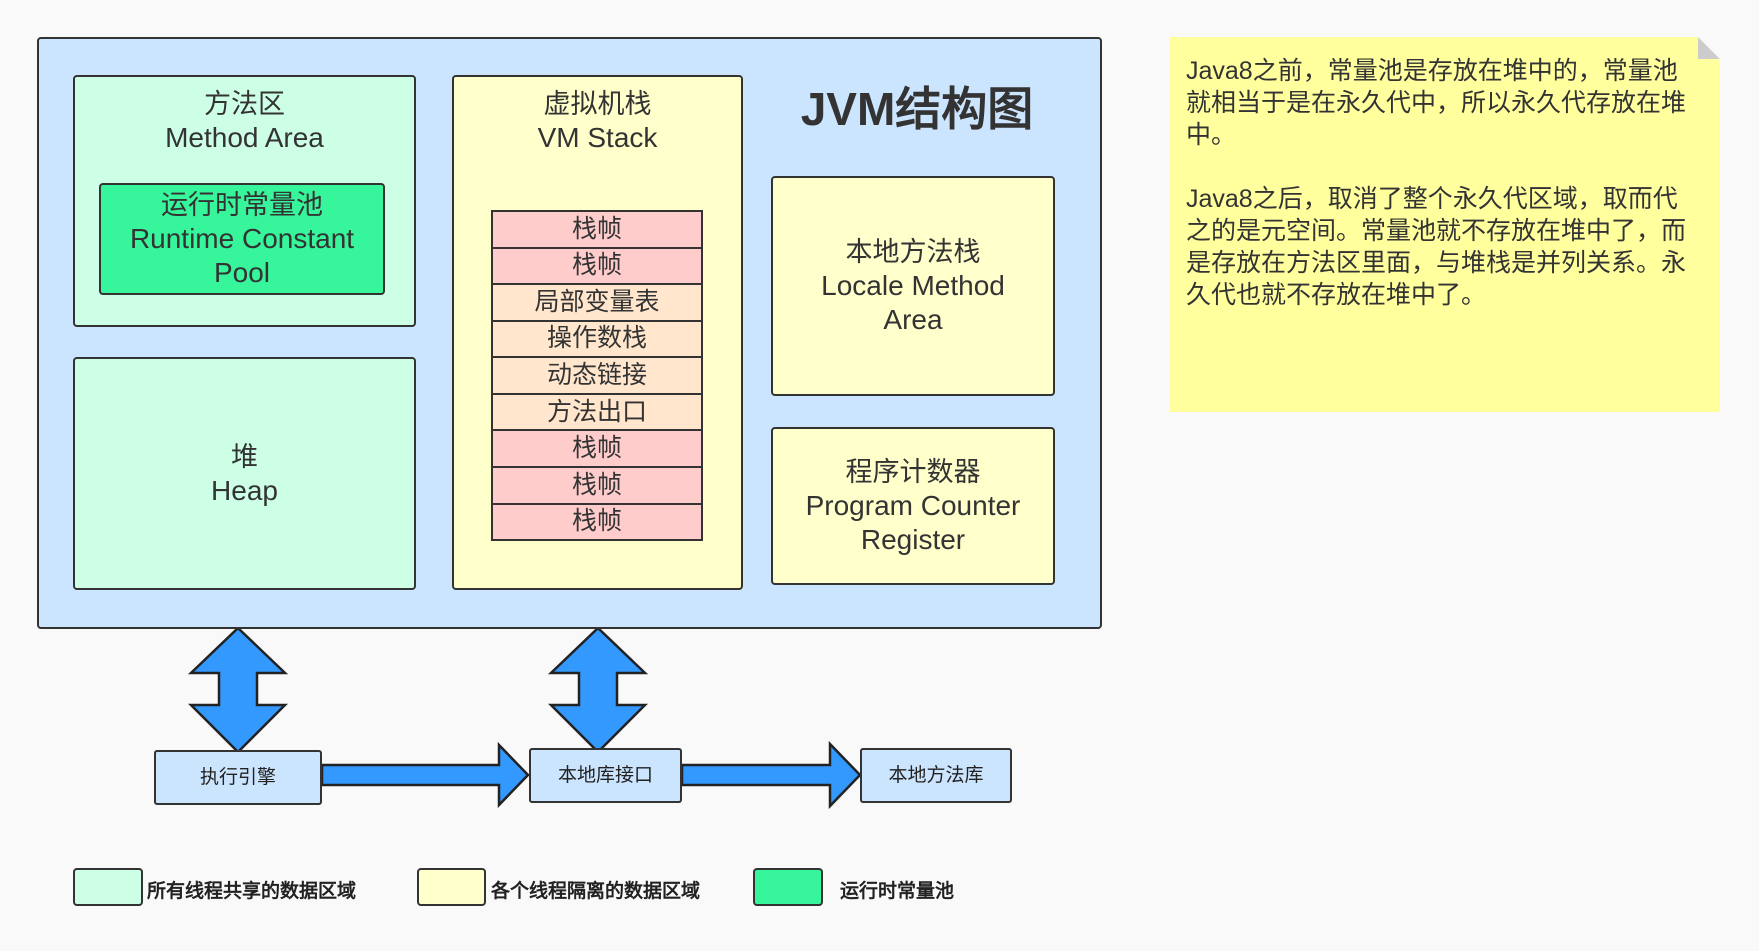 The image size is (1759, 951). I want to click on stack-frames-column: 栈帧 栈帧 局部变量表 操作数栈 动态链接 方法出口 栈帧 栈帧 栈帧, so click(597, 375).